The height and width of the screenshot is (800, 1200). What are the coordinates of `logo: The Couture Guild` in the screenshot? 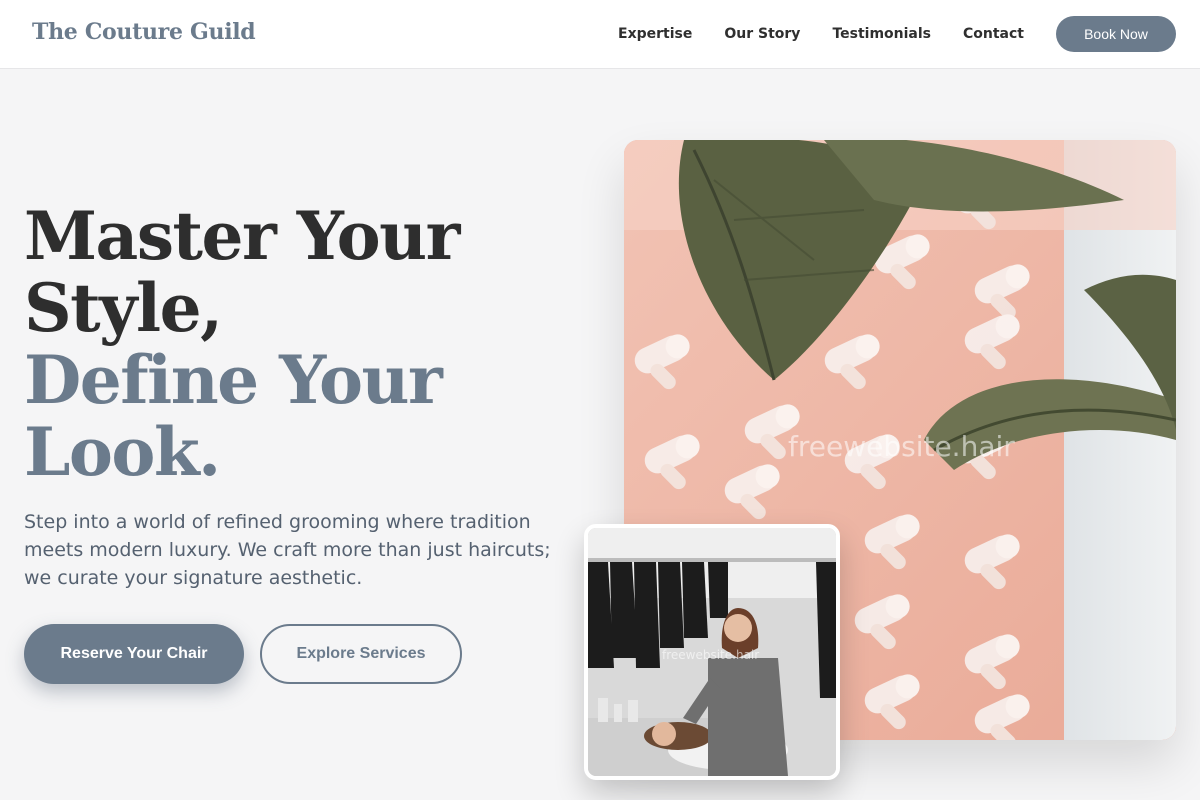 It's located at (144, 32).